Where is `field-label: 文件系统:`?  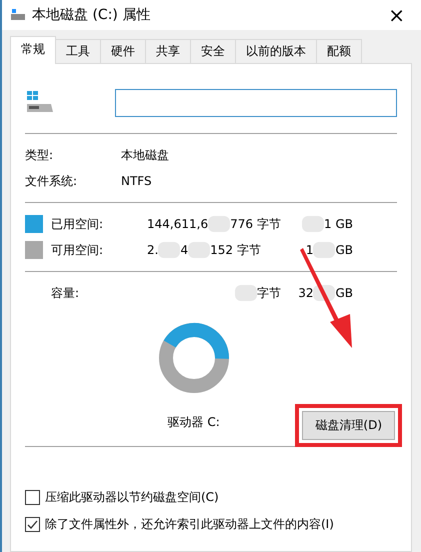 field-label: 文件系统: is located at coordinates (51, 181).